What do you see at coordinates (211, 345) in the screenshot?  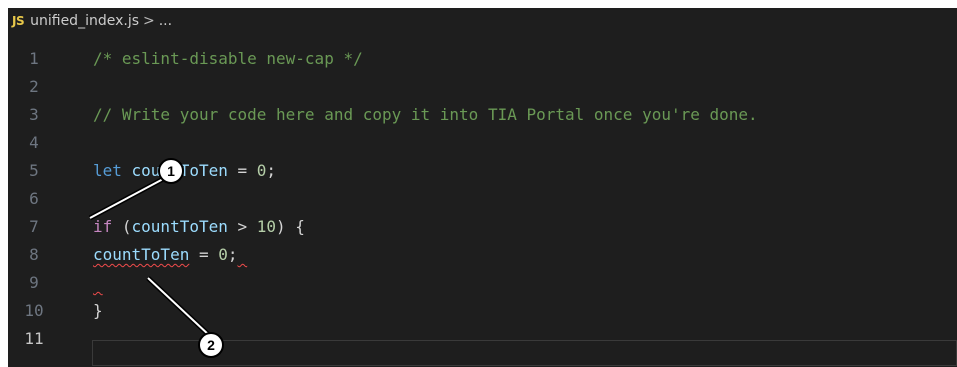 I see `callout-marker-2: 2` at bounding box center [211, 345].